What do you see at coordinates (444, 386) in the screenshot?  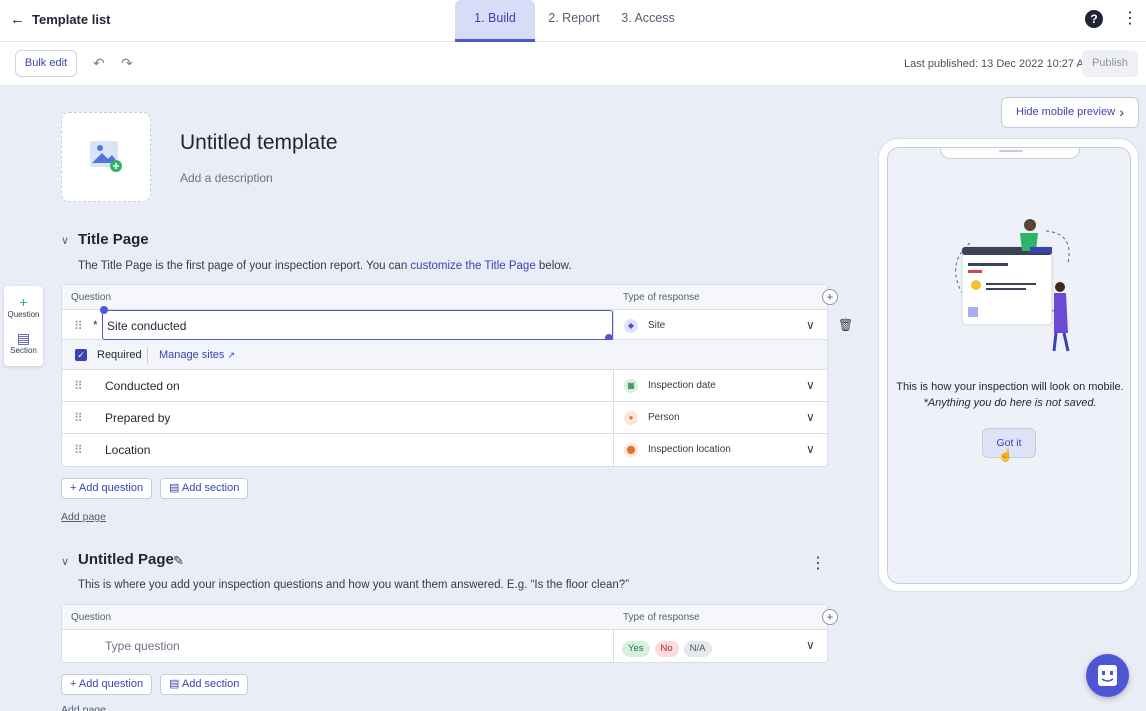 I see `table-row: ⠿ Conducted on ▦ Inspection date ∨` at bounding box center [444, 386].